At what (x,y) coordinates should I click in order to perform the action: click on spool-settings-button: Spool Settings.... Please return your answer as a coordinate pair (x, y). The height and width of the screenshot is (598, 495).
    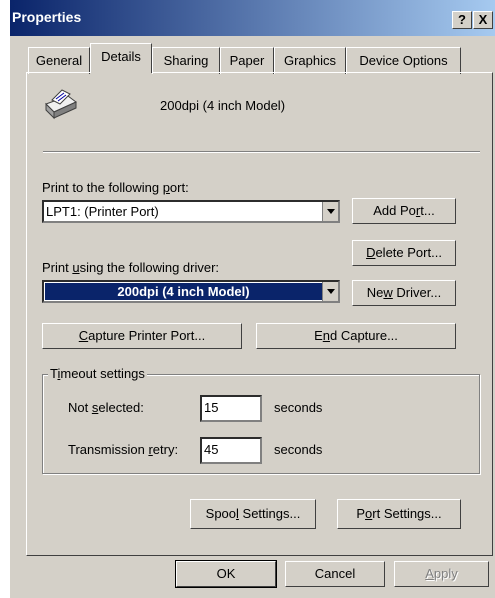
    Looking at the image, I should click on (253, 514).